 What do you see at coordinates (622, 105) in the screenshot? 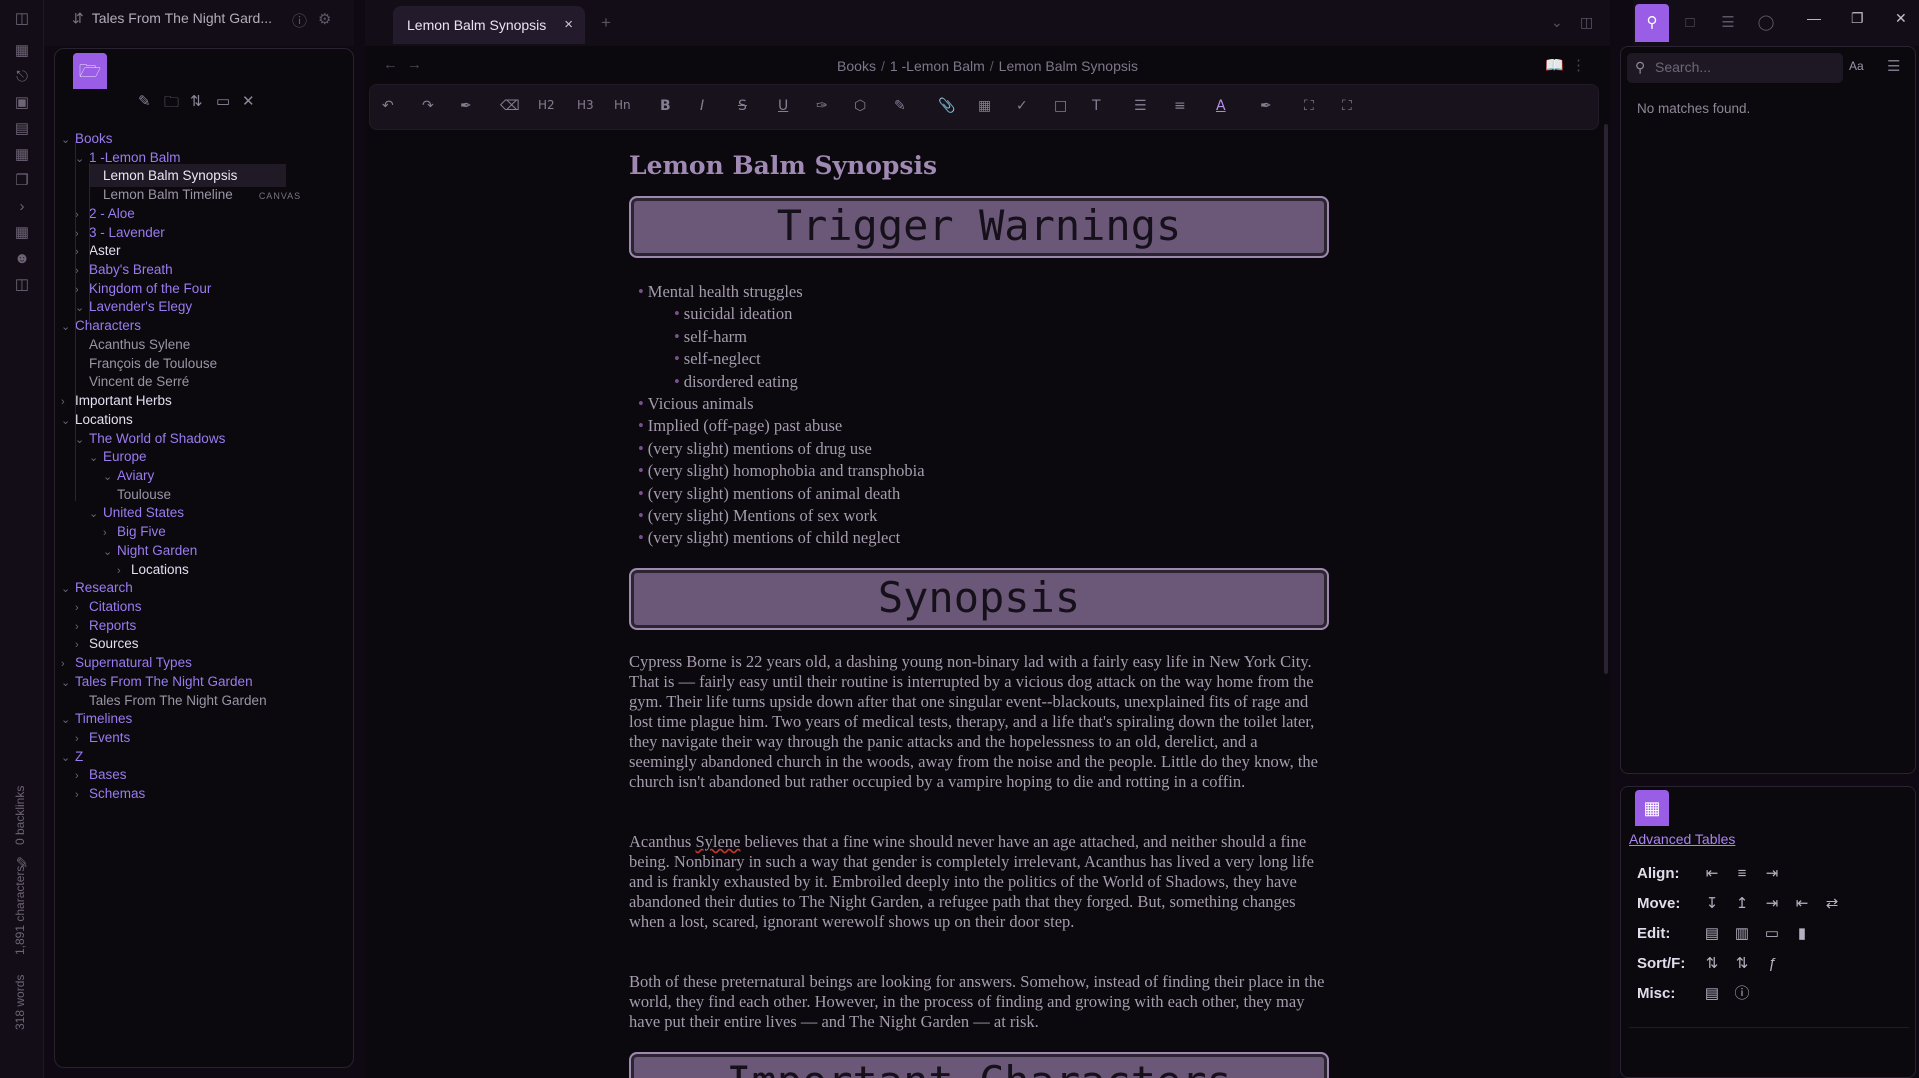
I see `heading-n-button: Hn` at bounding box center [622, 105].